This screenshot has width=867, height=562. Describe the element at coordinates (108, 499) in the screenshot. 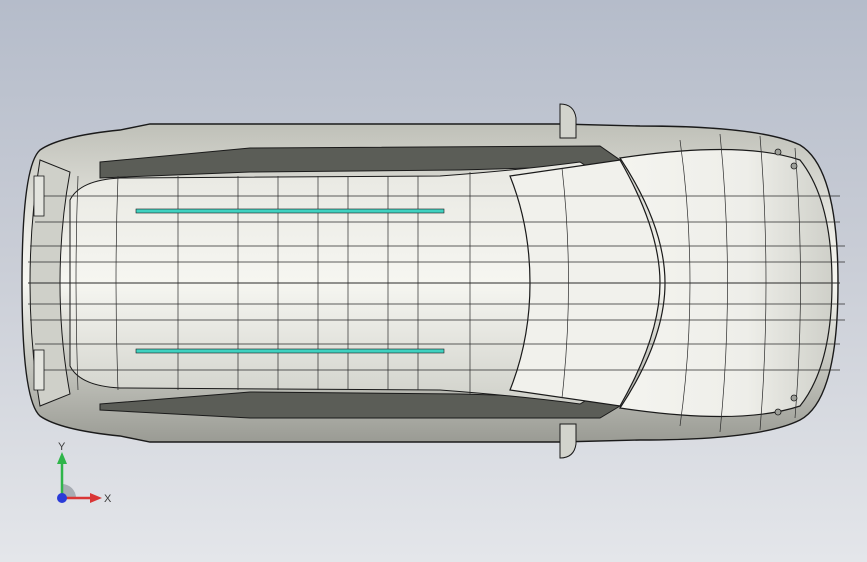

I see `x-axis-label: X` at that location.